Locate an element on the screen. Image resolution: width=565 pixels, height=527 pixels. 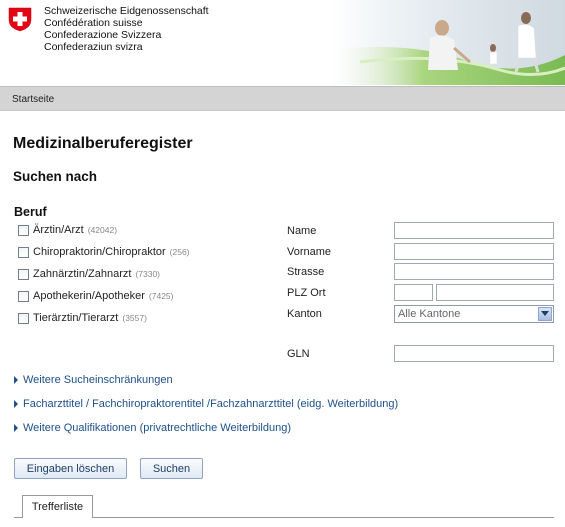
kanton-select: Alle Kantone is located at coordinates (474, 314).